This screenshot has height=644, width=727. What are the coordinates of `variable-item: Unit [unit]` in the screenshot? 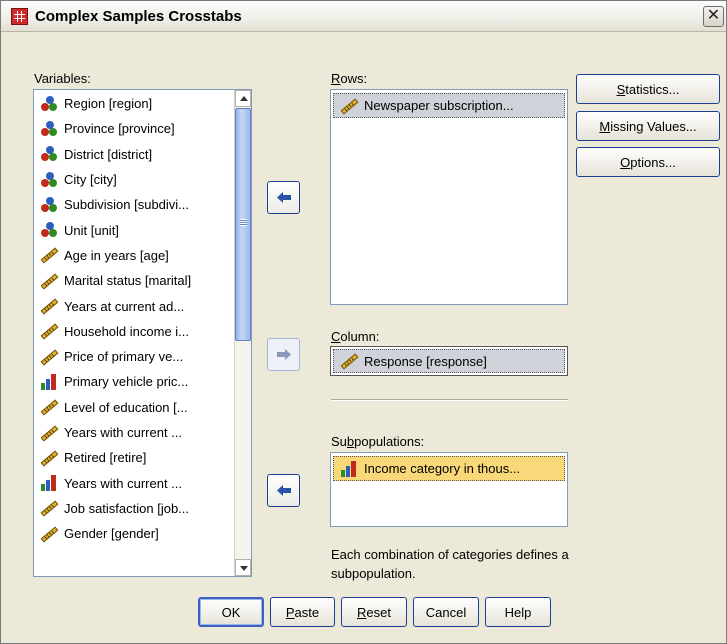 It's located at (142, 229).